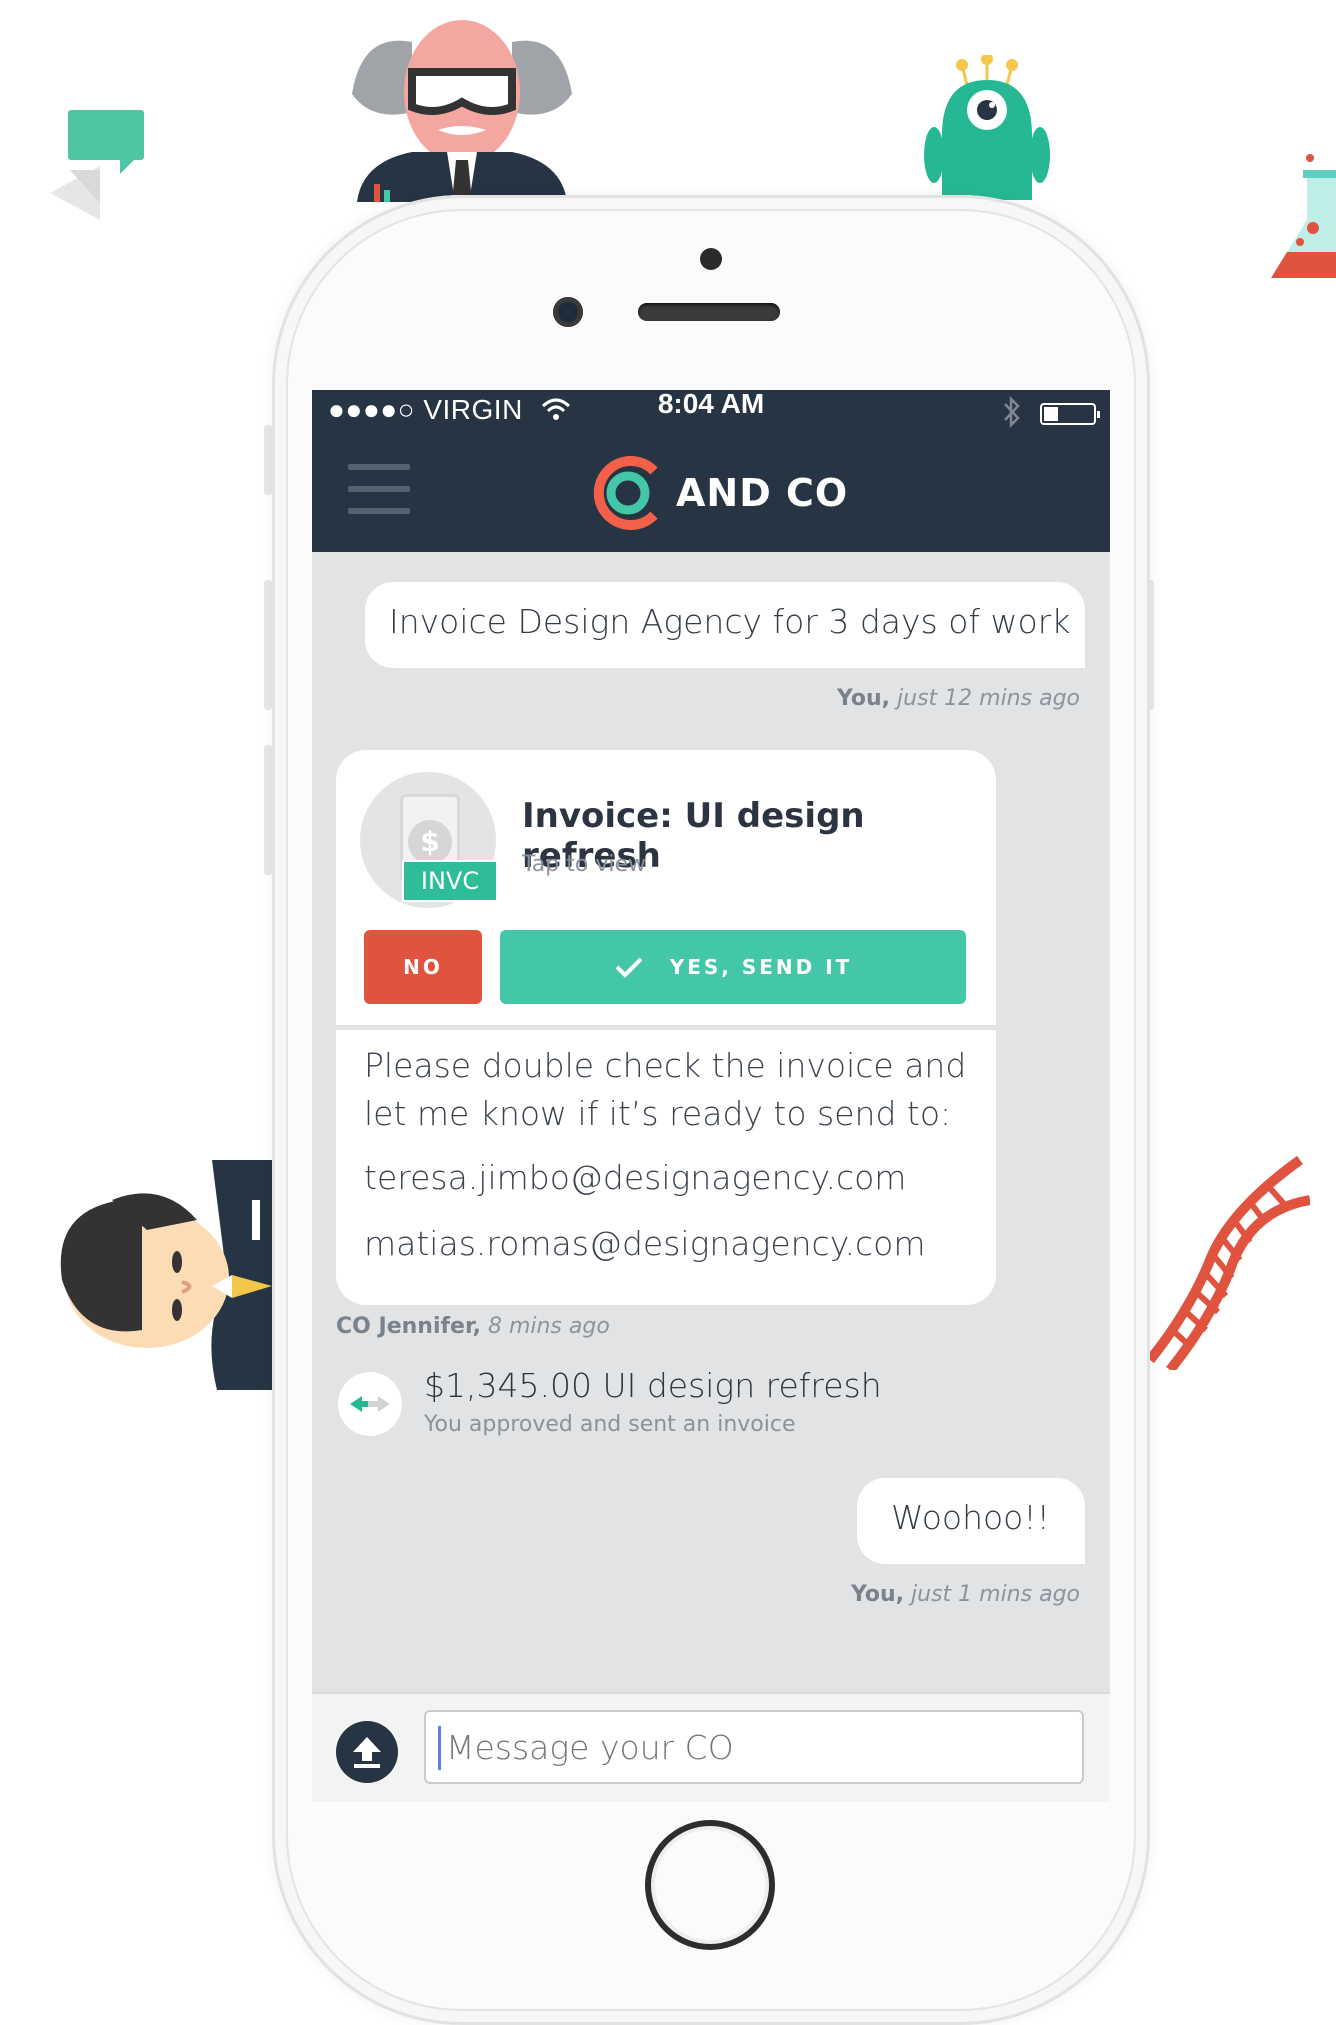 This screenshot has height=2025, width=1336. I want to click on volume-down-button, so click(268, 810).